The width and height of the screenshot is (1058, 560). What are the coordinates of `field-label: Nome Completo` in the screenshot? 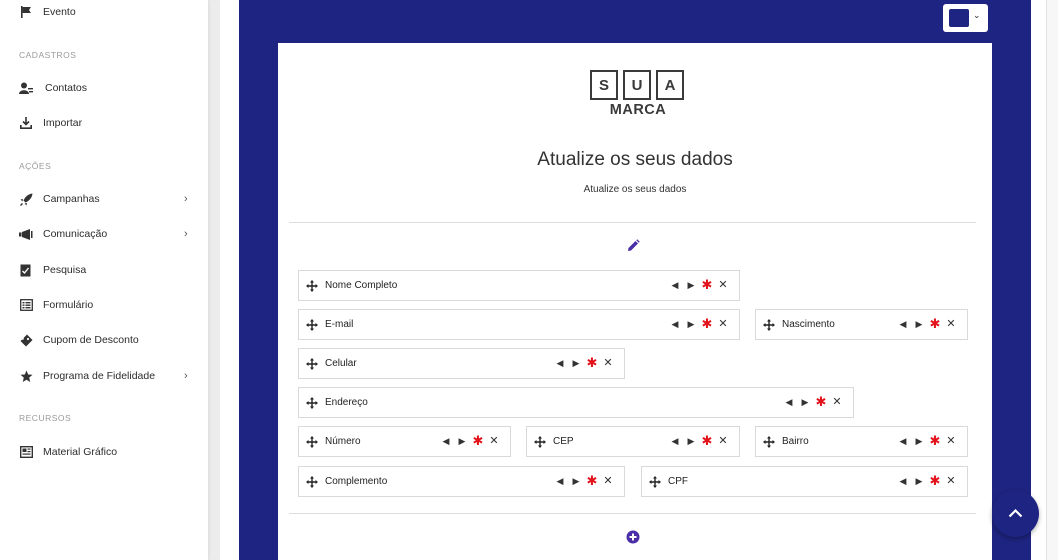 It's located at (361, 285).